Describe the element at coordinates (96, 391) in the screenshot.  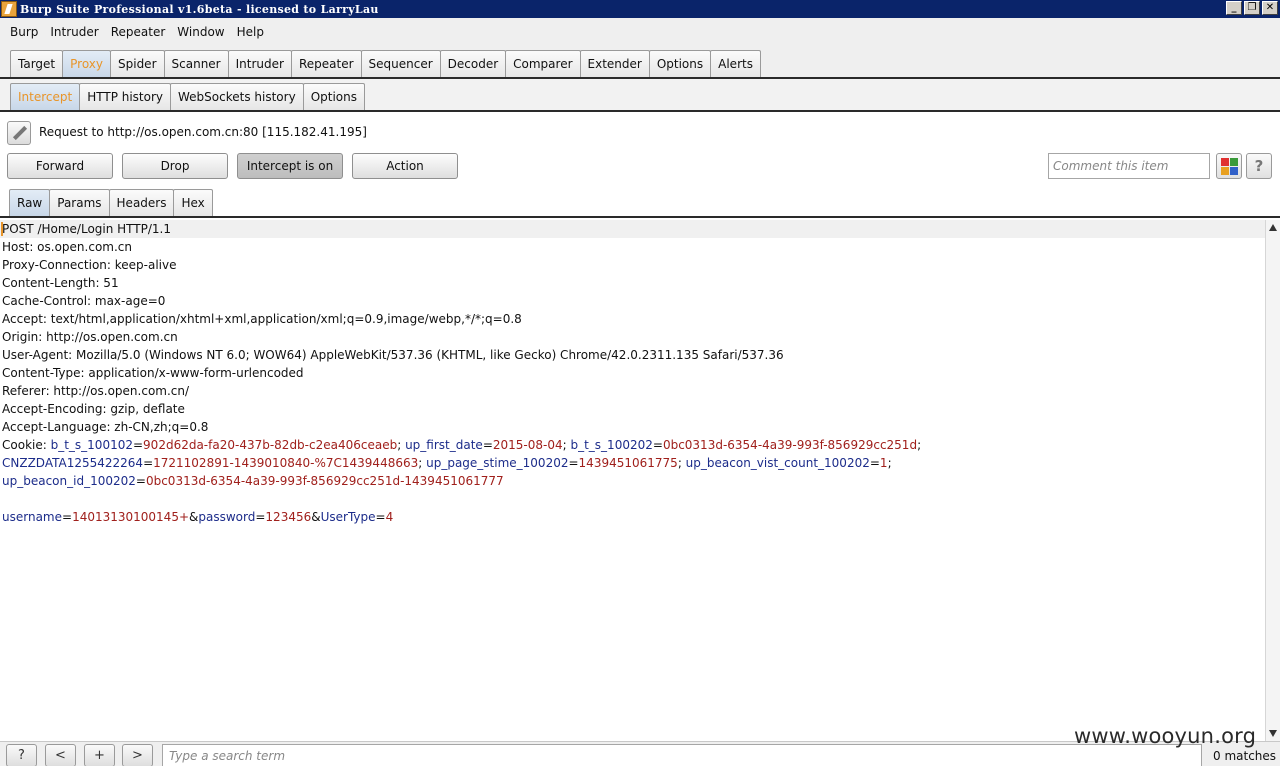
I see `header-line: Referer: http://os.open.com.cn/` at that location.